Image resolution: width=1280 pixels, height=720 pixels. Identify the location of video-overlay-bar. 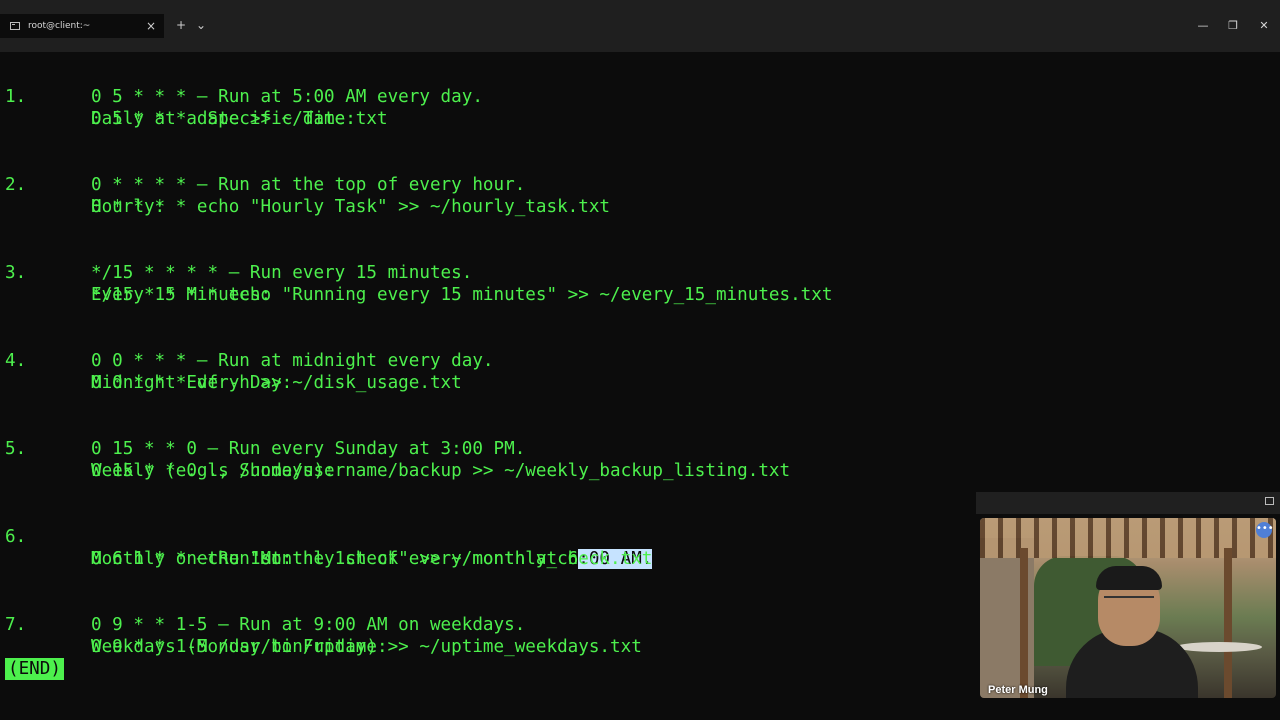
(1128, 503).